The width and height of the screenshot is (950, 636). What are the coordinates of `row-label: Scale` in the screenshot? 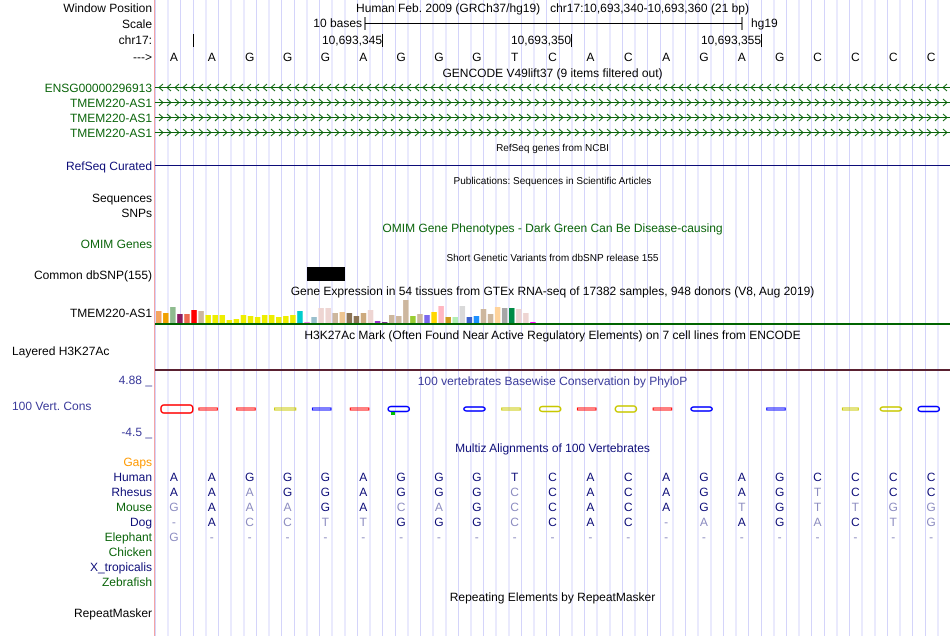 It's located at (137, 23).